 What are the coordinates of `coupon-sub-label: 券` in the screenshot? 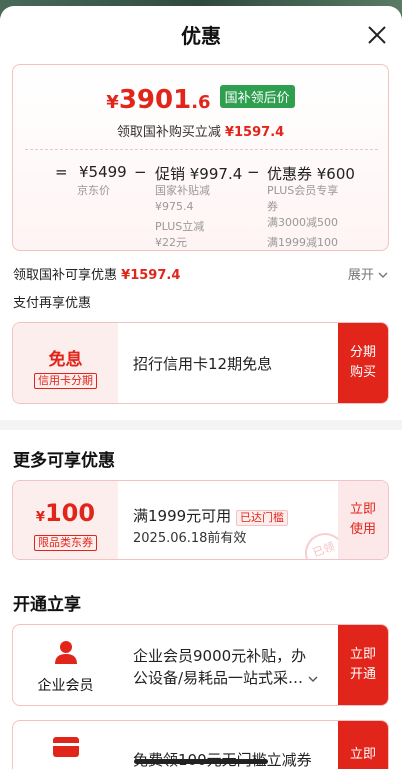 It's located at (272, 206).